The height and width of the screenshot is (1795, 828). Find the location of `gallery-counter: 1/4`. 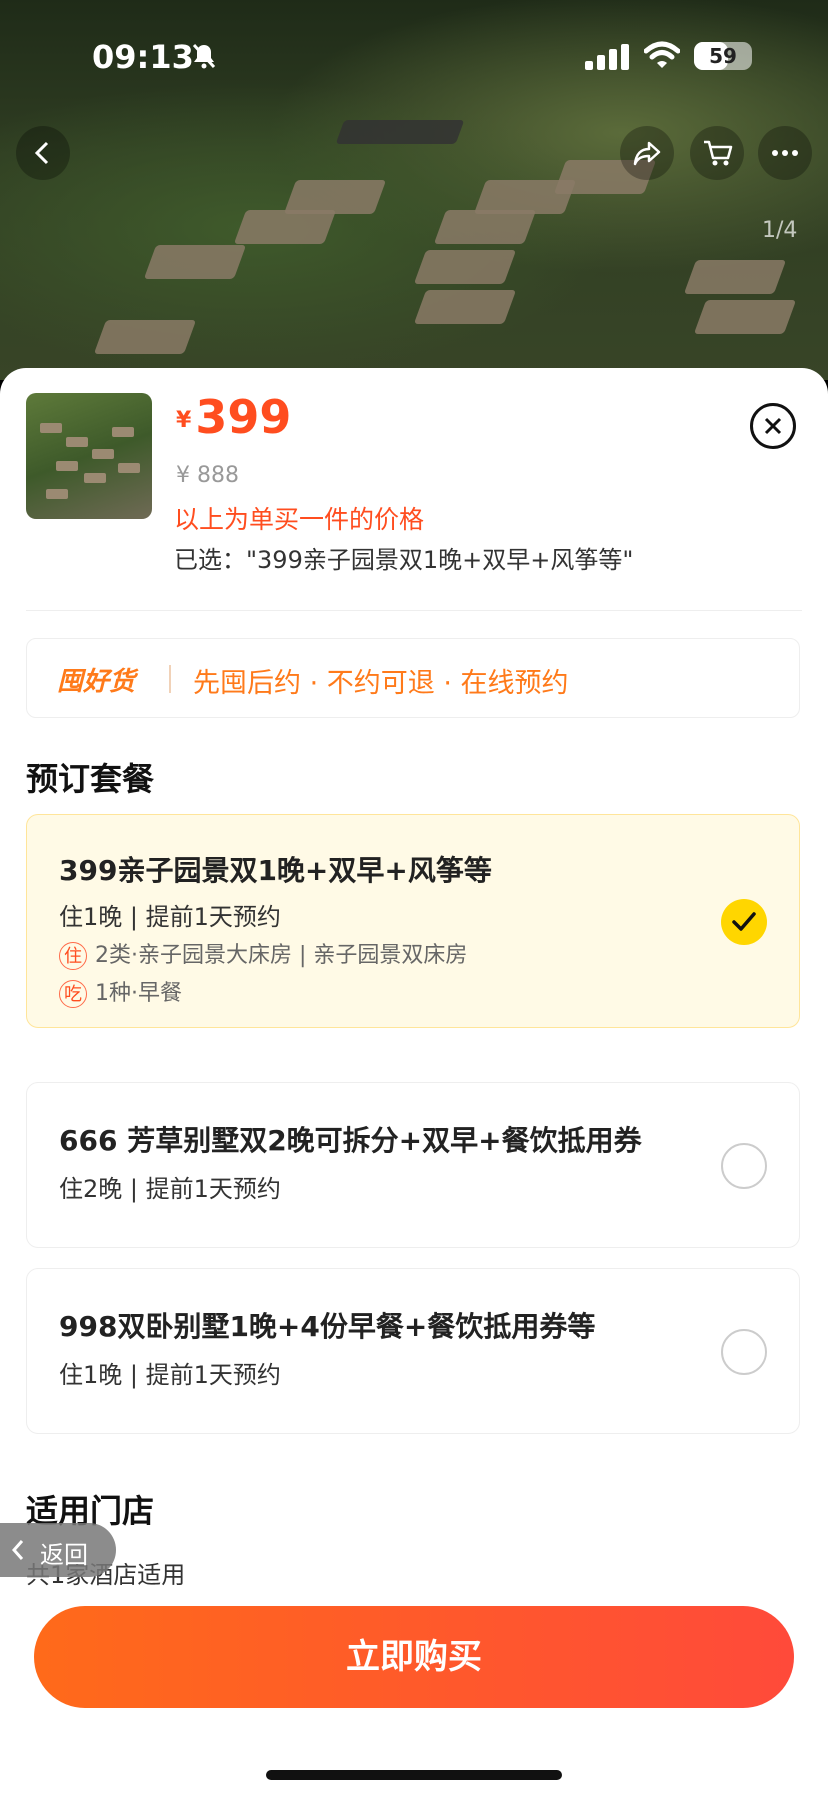

gallery-counter: 1/4 is located at coordinates (780, 230).